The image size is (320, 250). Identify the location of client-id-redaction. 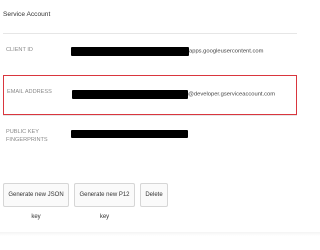
(130, 51).